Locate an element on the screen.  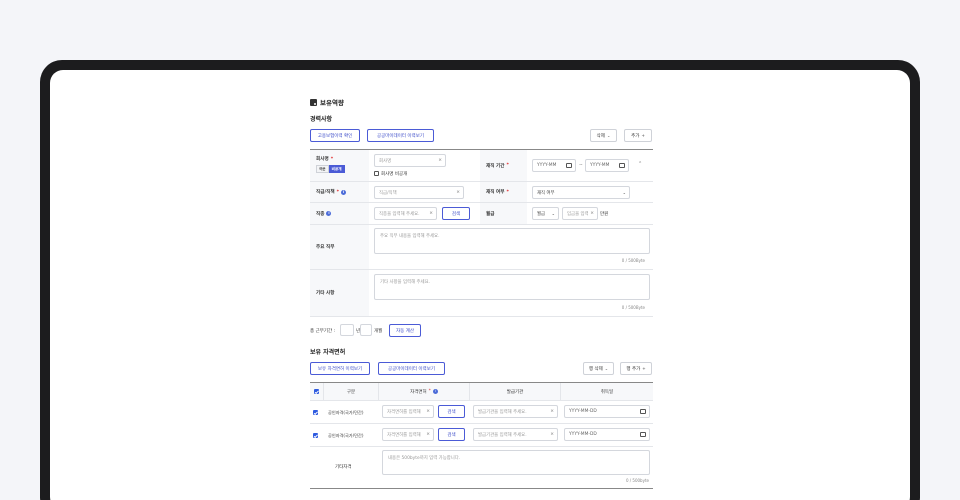
row-delete-button: 행 삭제 ⌄ is located at coordinates (598, 368).